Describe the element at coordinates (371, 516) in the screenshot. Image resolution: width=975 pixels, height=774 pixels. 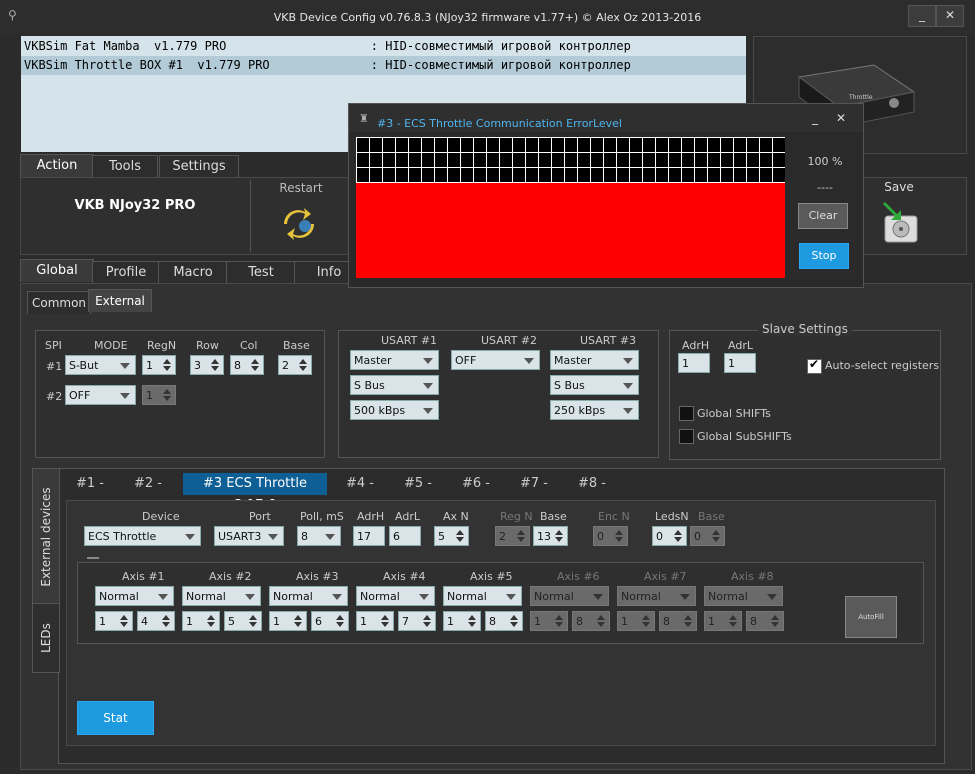
I see `adrh-header: AdrH` at that location.